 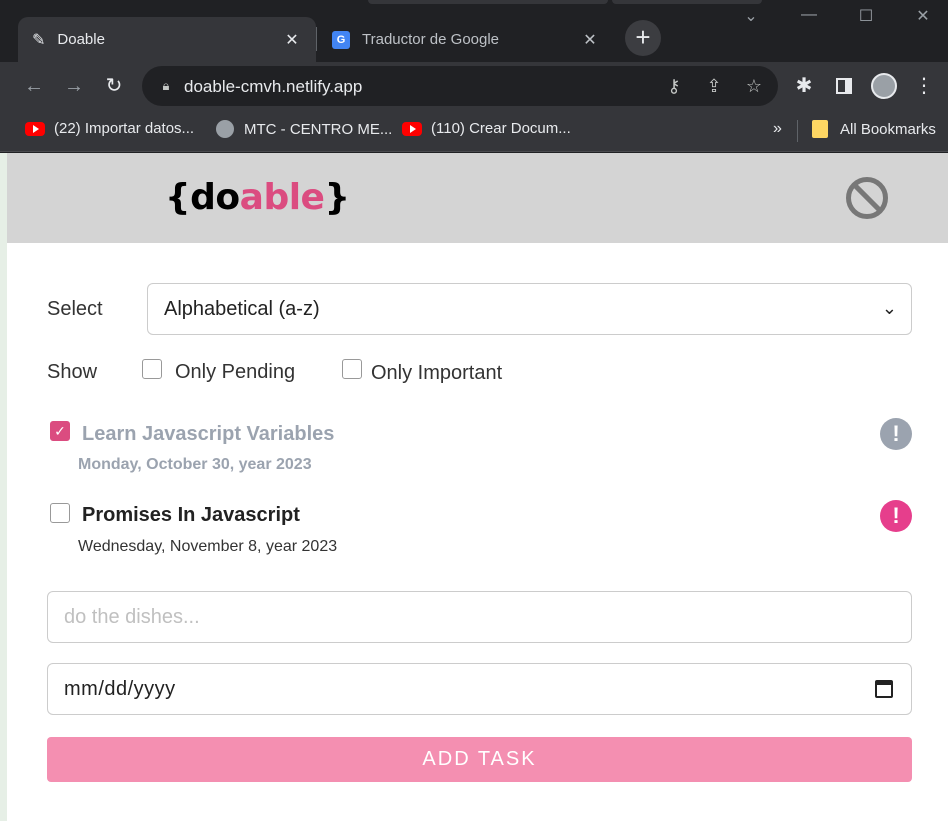 I want to click on new-tab-button: +, so click(x=643, y=38).